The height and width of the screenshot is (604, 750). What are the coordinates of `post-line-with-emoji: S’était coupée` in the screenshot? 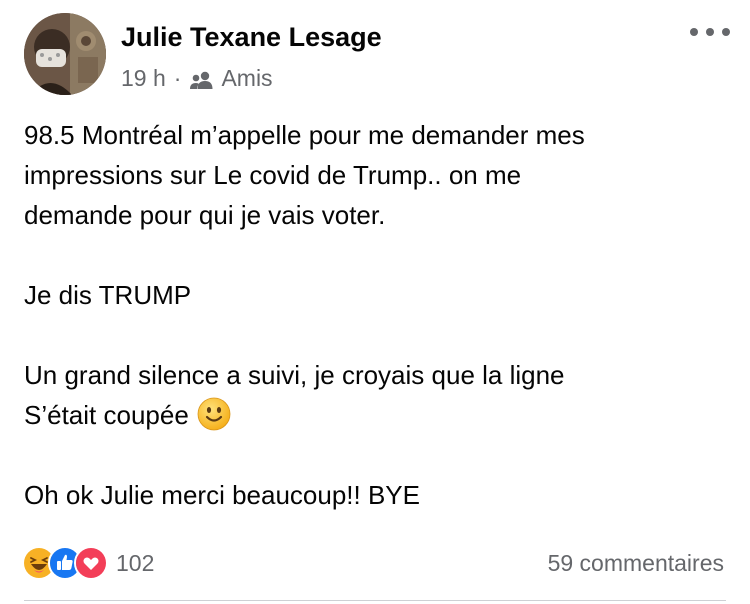 It's located at (374, 415).